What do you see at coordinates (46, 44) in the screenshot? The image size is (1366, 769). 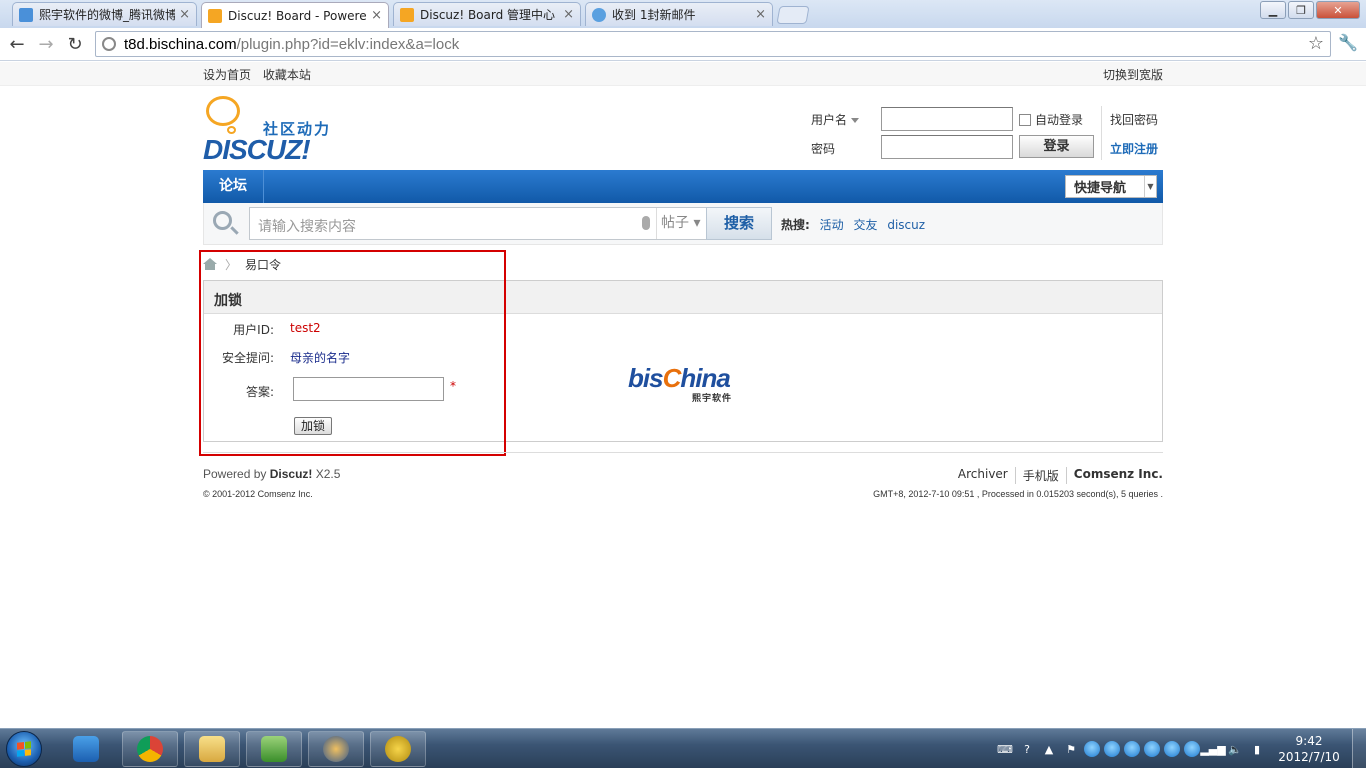 I see `forward-icon: →` at bounding box center [46, 44].